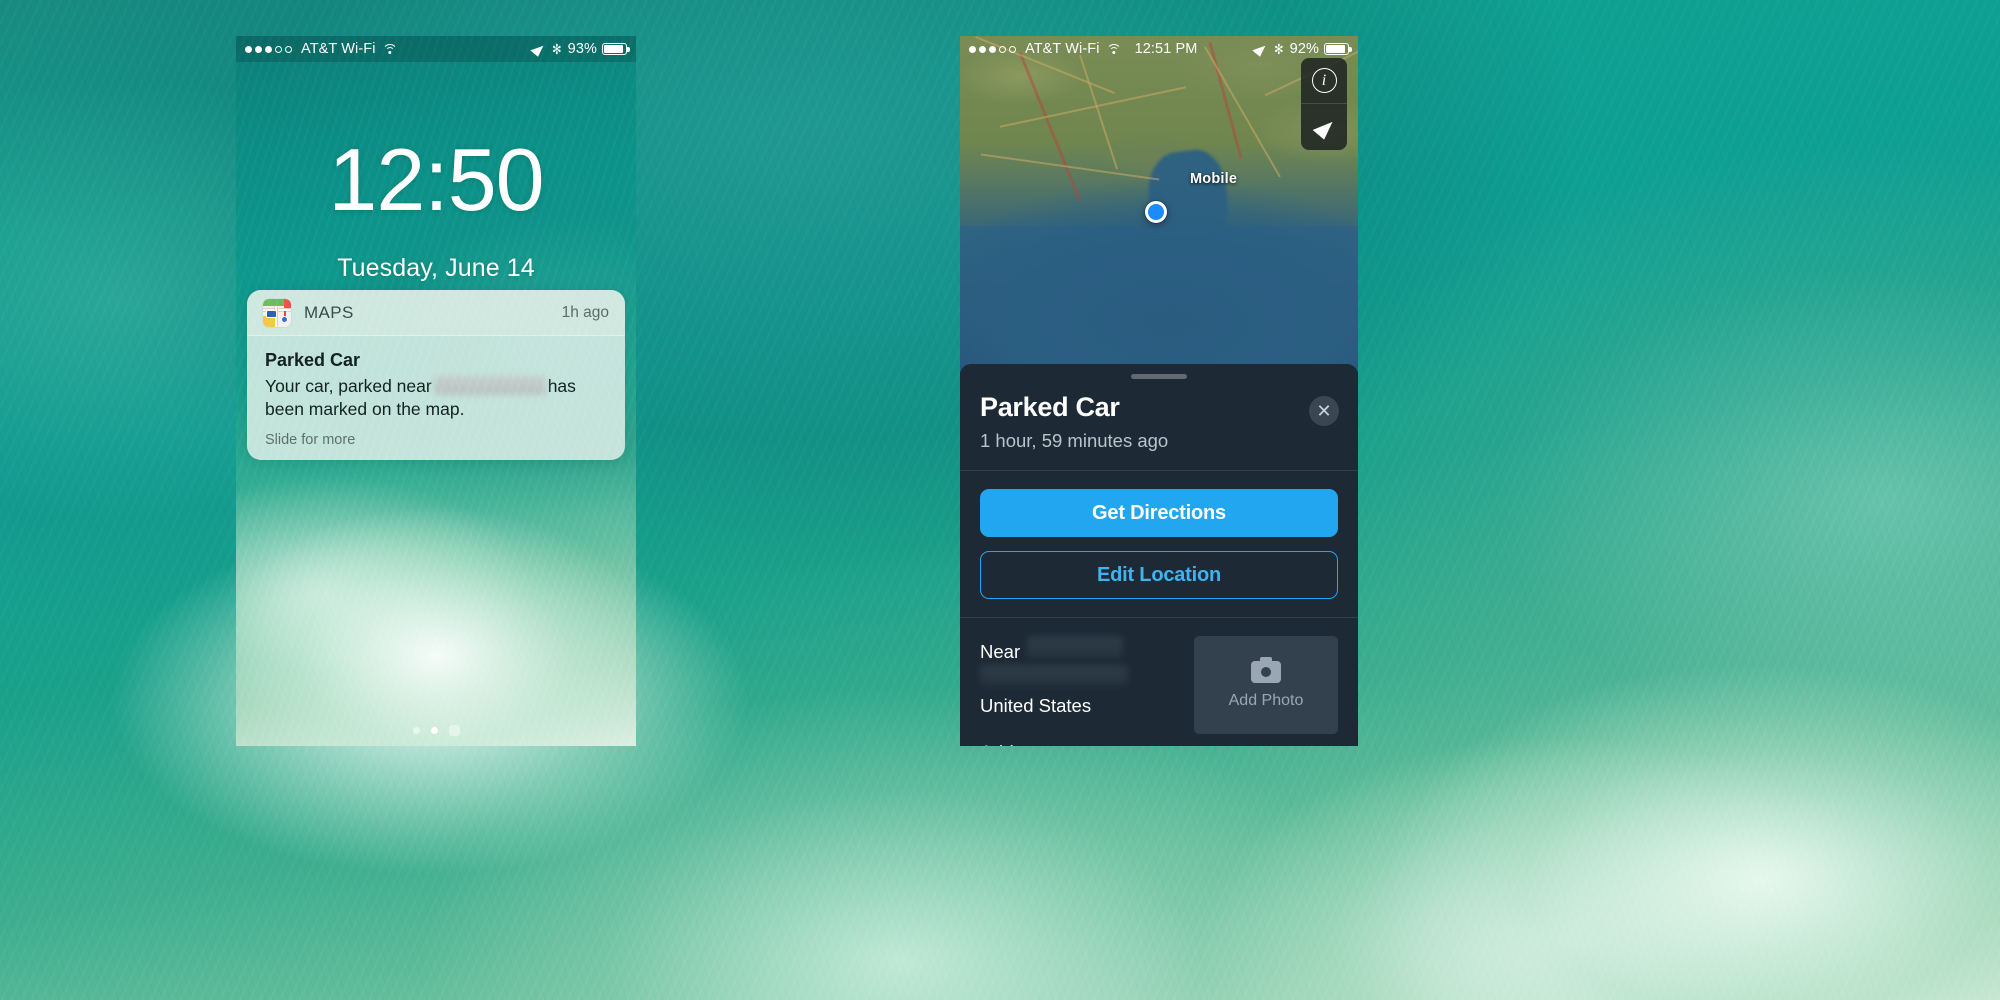 The image size is (2000, 1000). I want to click on status-bar-right: ✻ 92%, so click(1302, 49).